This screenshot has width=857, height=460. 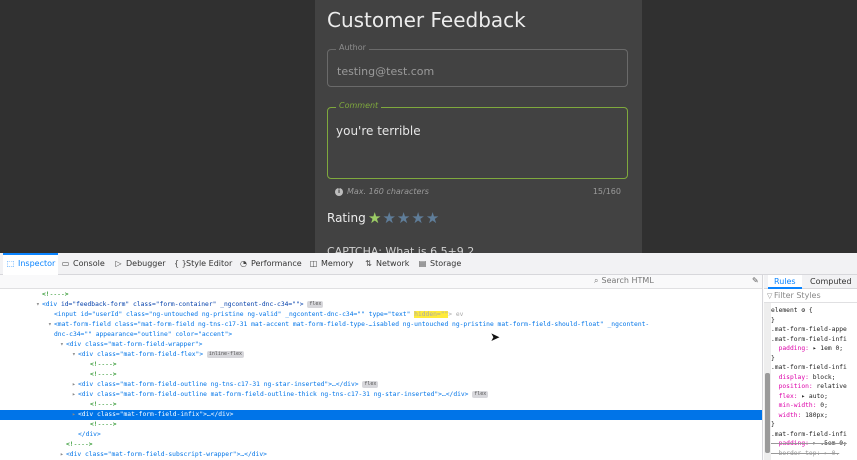 What do you see at coordinates (270, 264) in the screenshot?
I see `tab-performance: ◔ Performance` at bounding box center [270, 264].